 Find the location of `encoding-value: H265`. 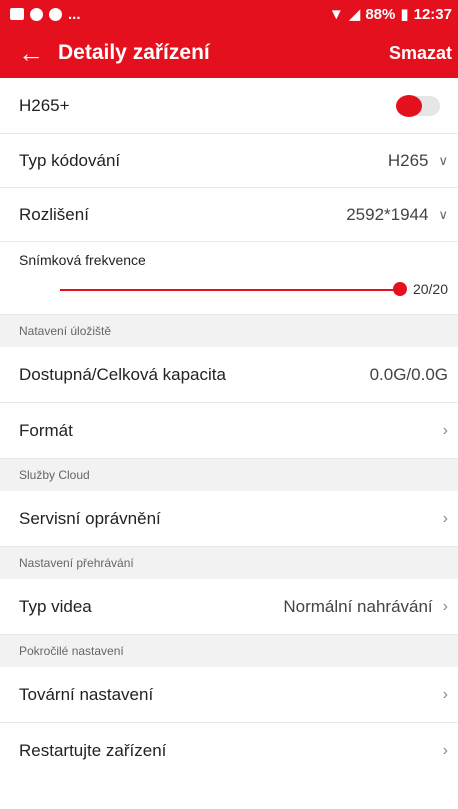

encoding-value: H265 is located at coordinates (408, 160).